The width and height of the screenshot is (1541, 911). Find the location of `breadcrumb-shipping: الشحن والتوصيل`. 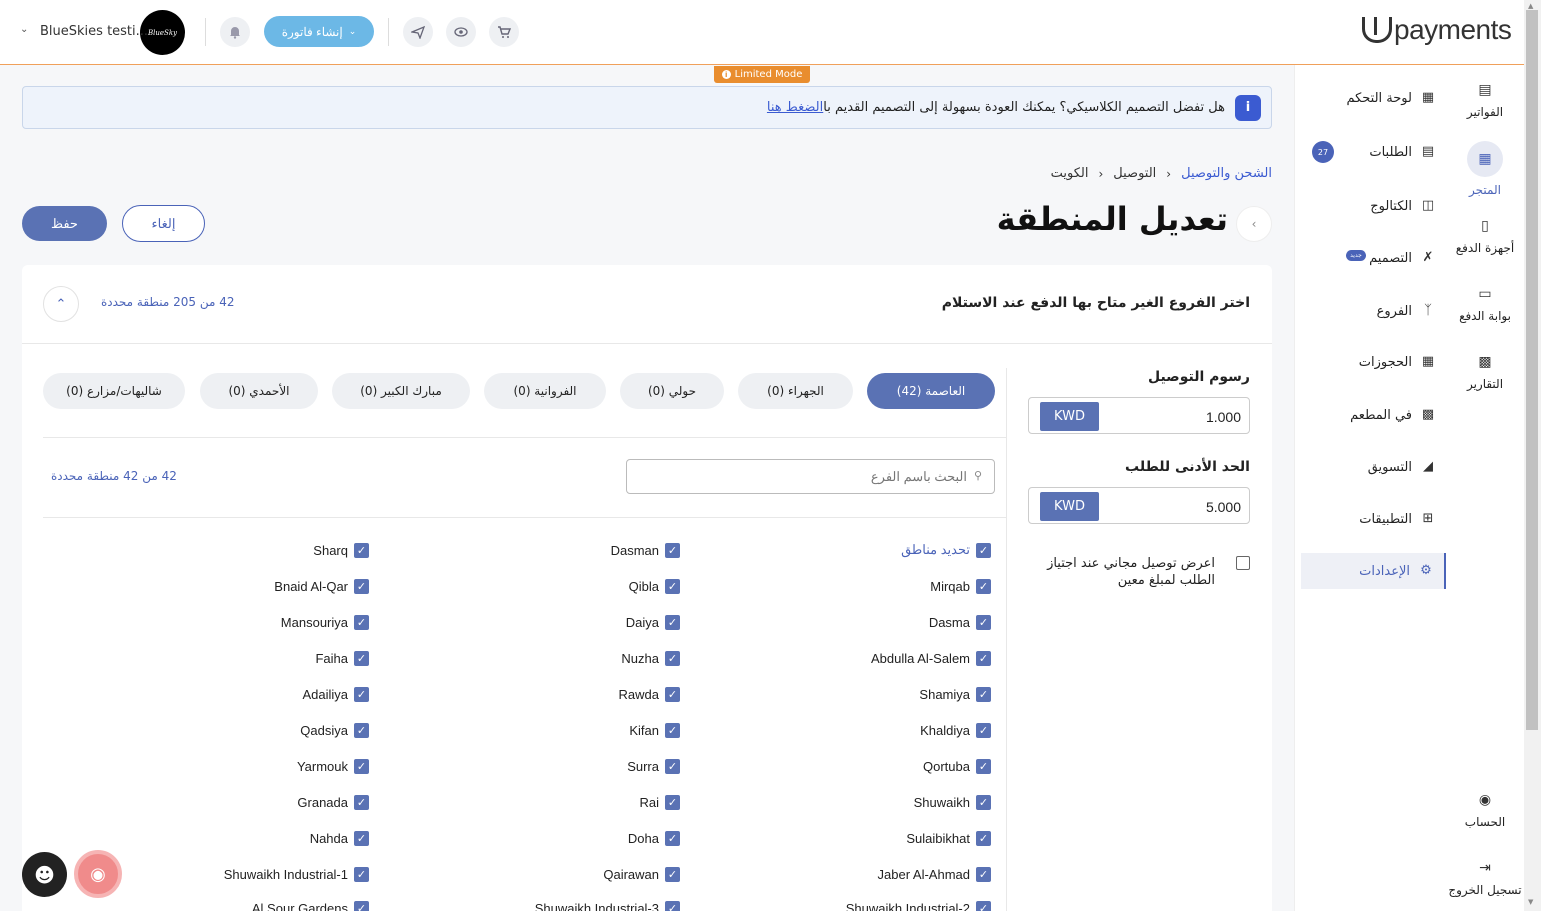

breadcrumb-shipping: الشحن والتوصيل is located at coordinates (1226, 173).